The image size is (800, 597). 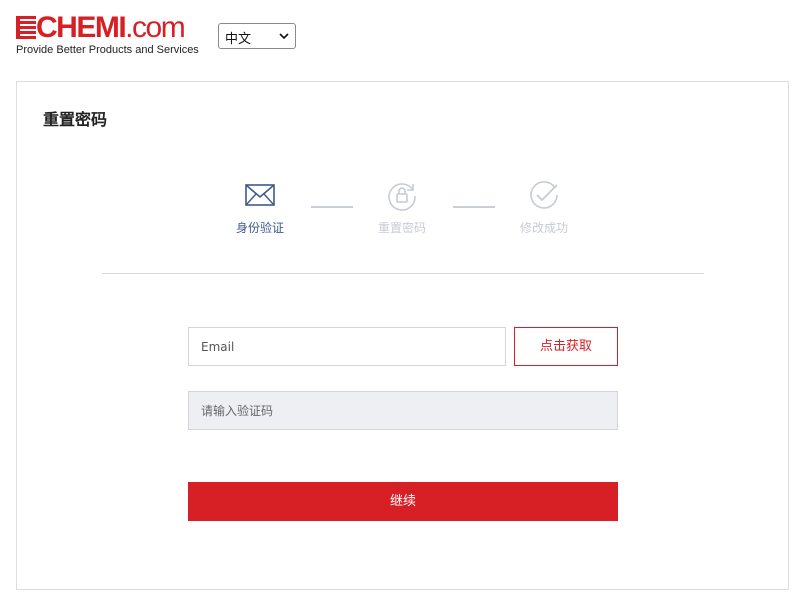 I want to click on envelope-icon, so click(x=260, y=195).